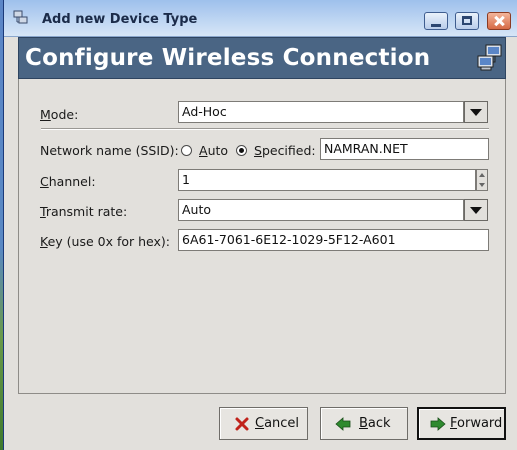 This screenshot has width=517, height=450. I want to click on back-label: Back, so click(375, 423).